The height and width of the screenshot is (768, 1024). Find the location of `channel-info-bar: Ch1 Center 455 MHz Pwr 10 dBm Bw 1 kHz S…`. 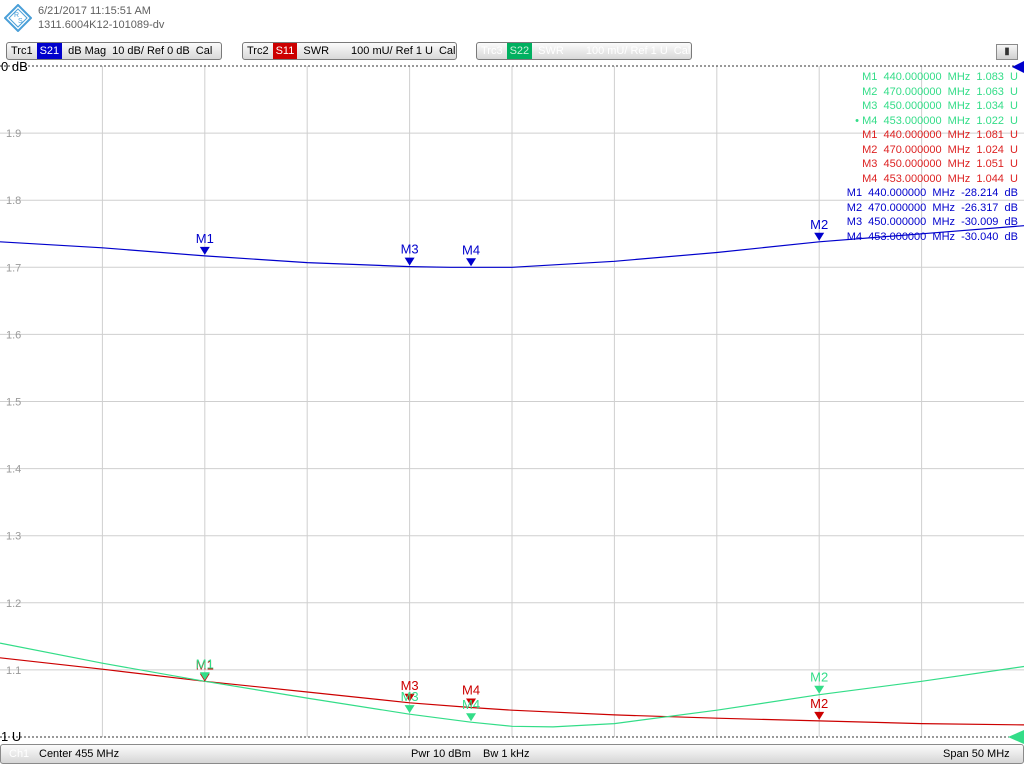

channel-info-bar: Ch1 Center 455 MHz Pwr 10 dBm Bw 1 kHz S… is located at coordinates (512, 754).